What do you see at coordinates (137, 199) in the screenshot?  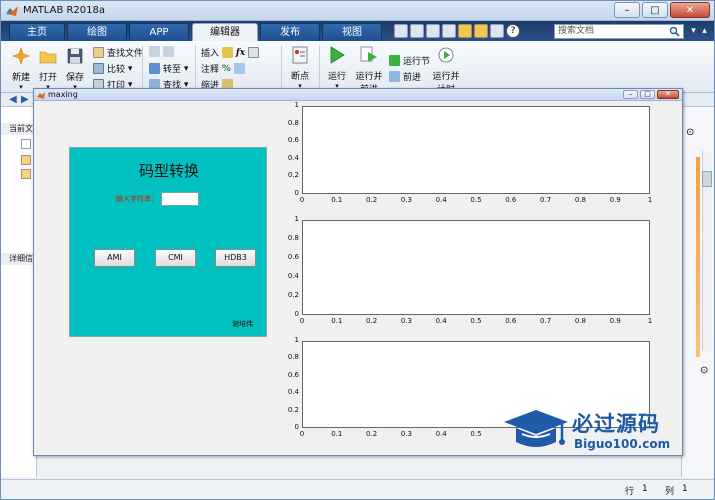 I see `input-string-label: 输入字符串：` at bounding box center [137, 199].